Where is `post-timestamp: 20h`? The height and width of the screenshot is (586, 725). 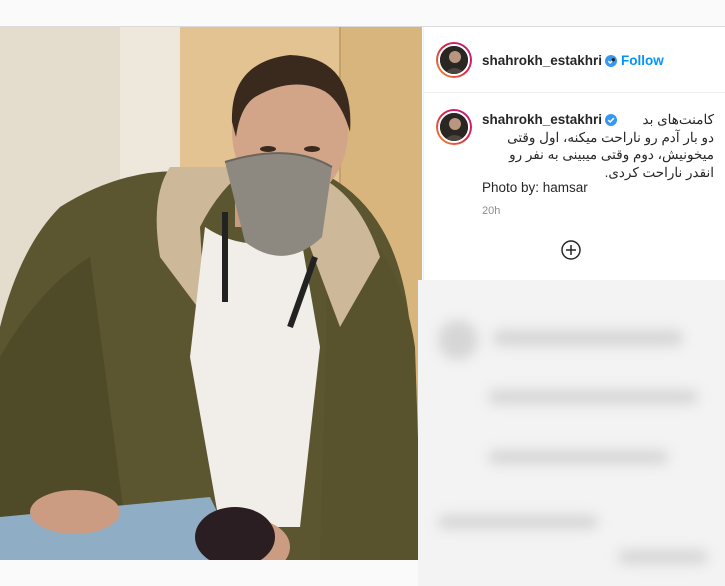 post-timestamp: 20h is located at coordinates (491, 211).